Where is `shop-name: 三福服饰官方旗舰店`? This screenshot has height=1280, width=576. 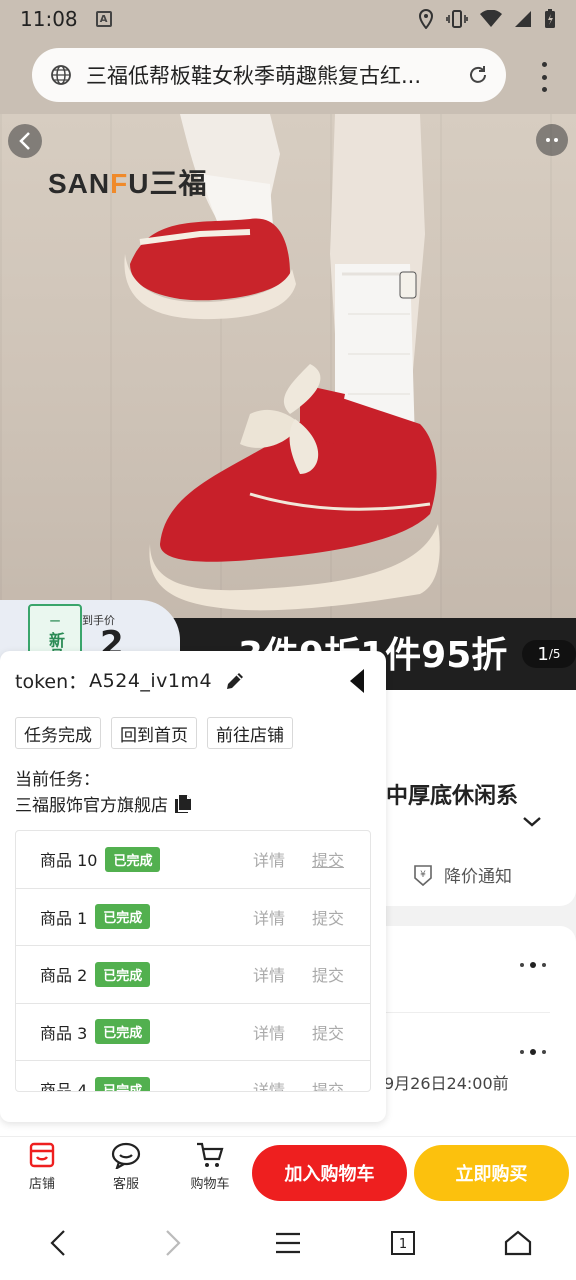
shop-name: 三福服饰官方旗舰店 is located at coordinates (91, 806).